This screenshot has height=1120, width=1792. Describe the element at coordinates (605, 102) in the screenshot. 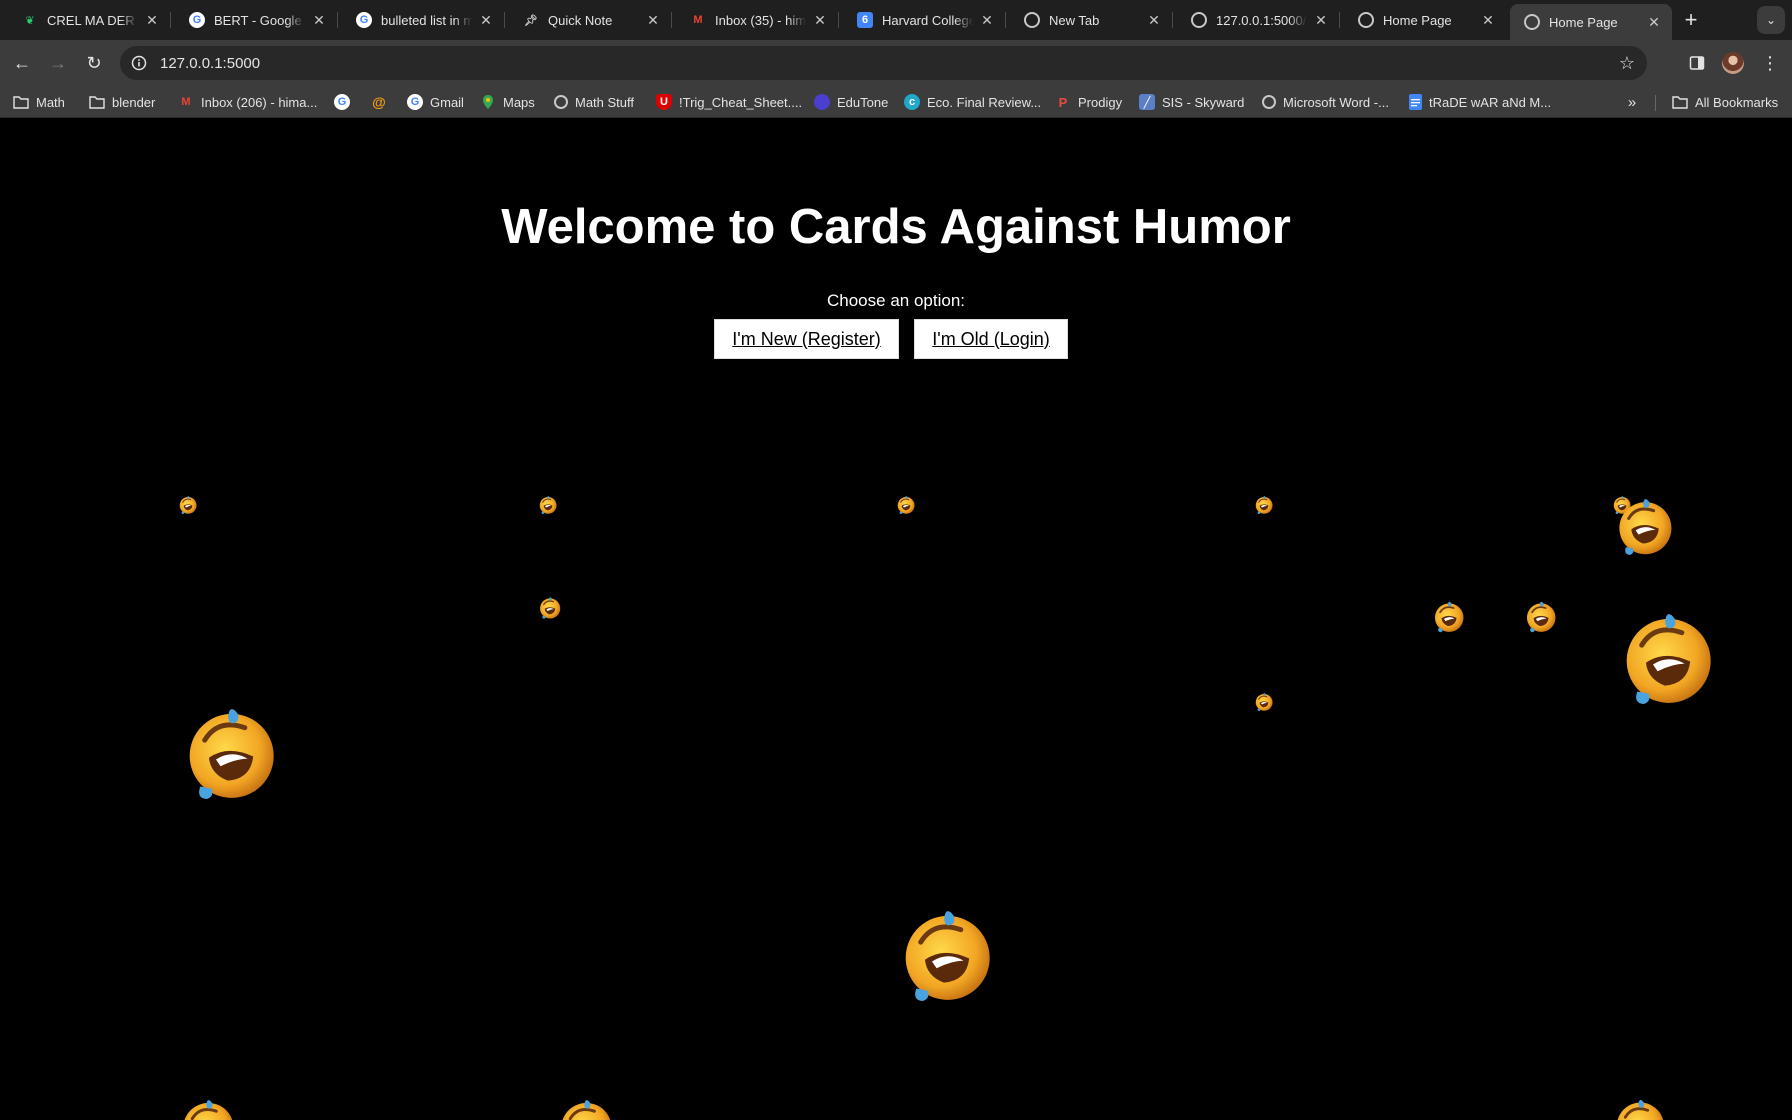

I see `bookmark-label: Math Stuff` at that location.